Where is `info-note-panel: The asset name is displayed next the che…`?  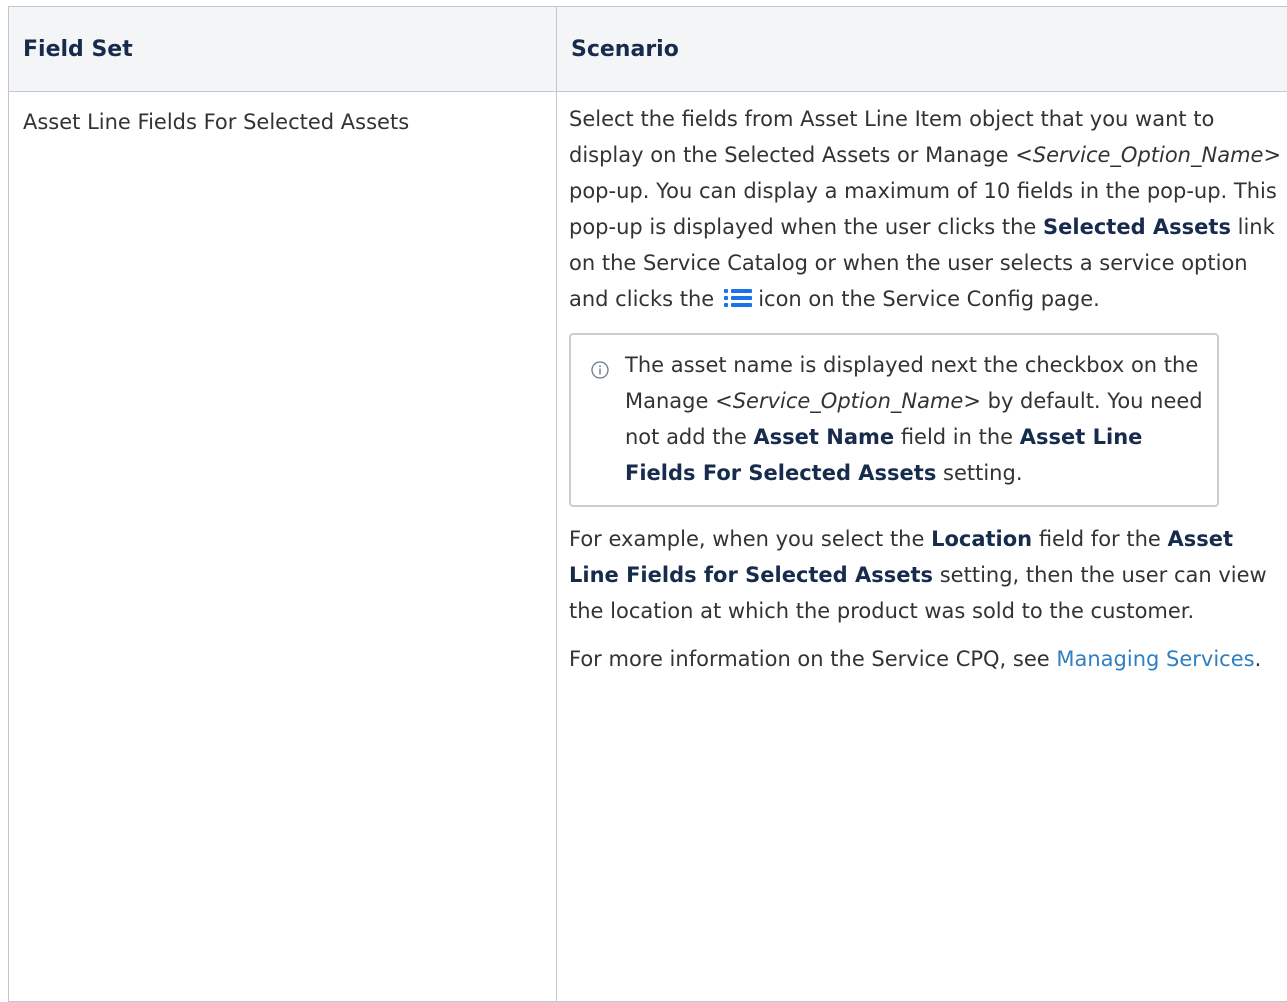
info-note-panel: The asset name is displayed next the che… is located at coordinates (894, 420).